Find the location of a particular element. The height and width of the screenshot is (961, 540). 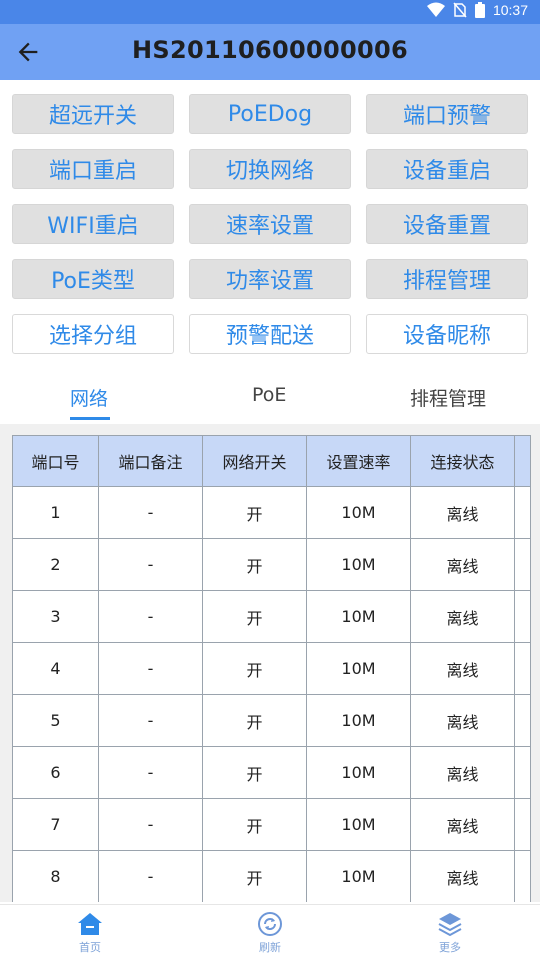

port-alert-button: 端口预警 is located at coordinates (447, 114).